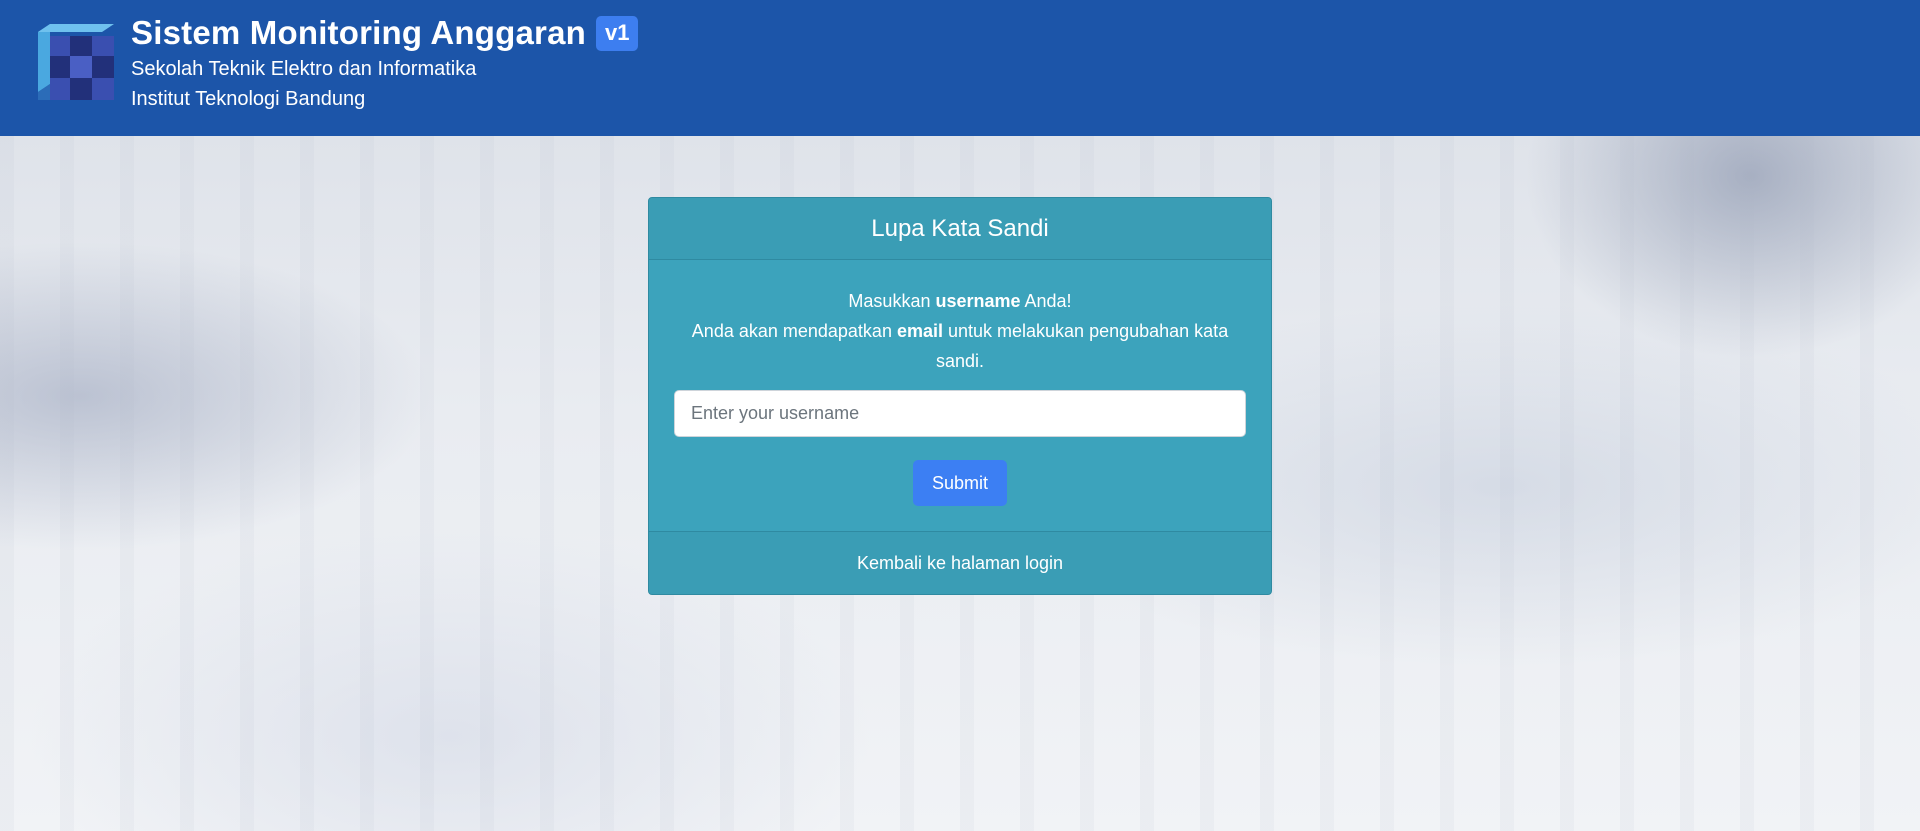  I want to click on card-title: Lupa Kata Sandi, so click(960, 229).